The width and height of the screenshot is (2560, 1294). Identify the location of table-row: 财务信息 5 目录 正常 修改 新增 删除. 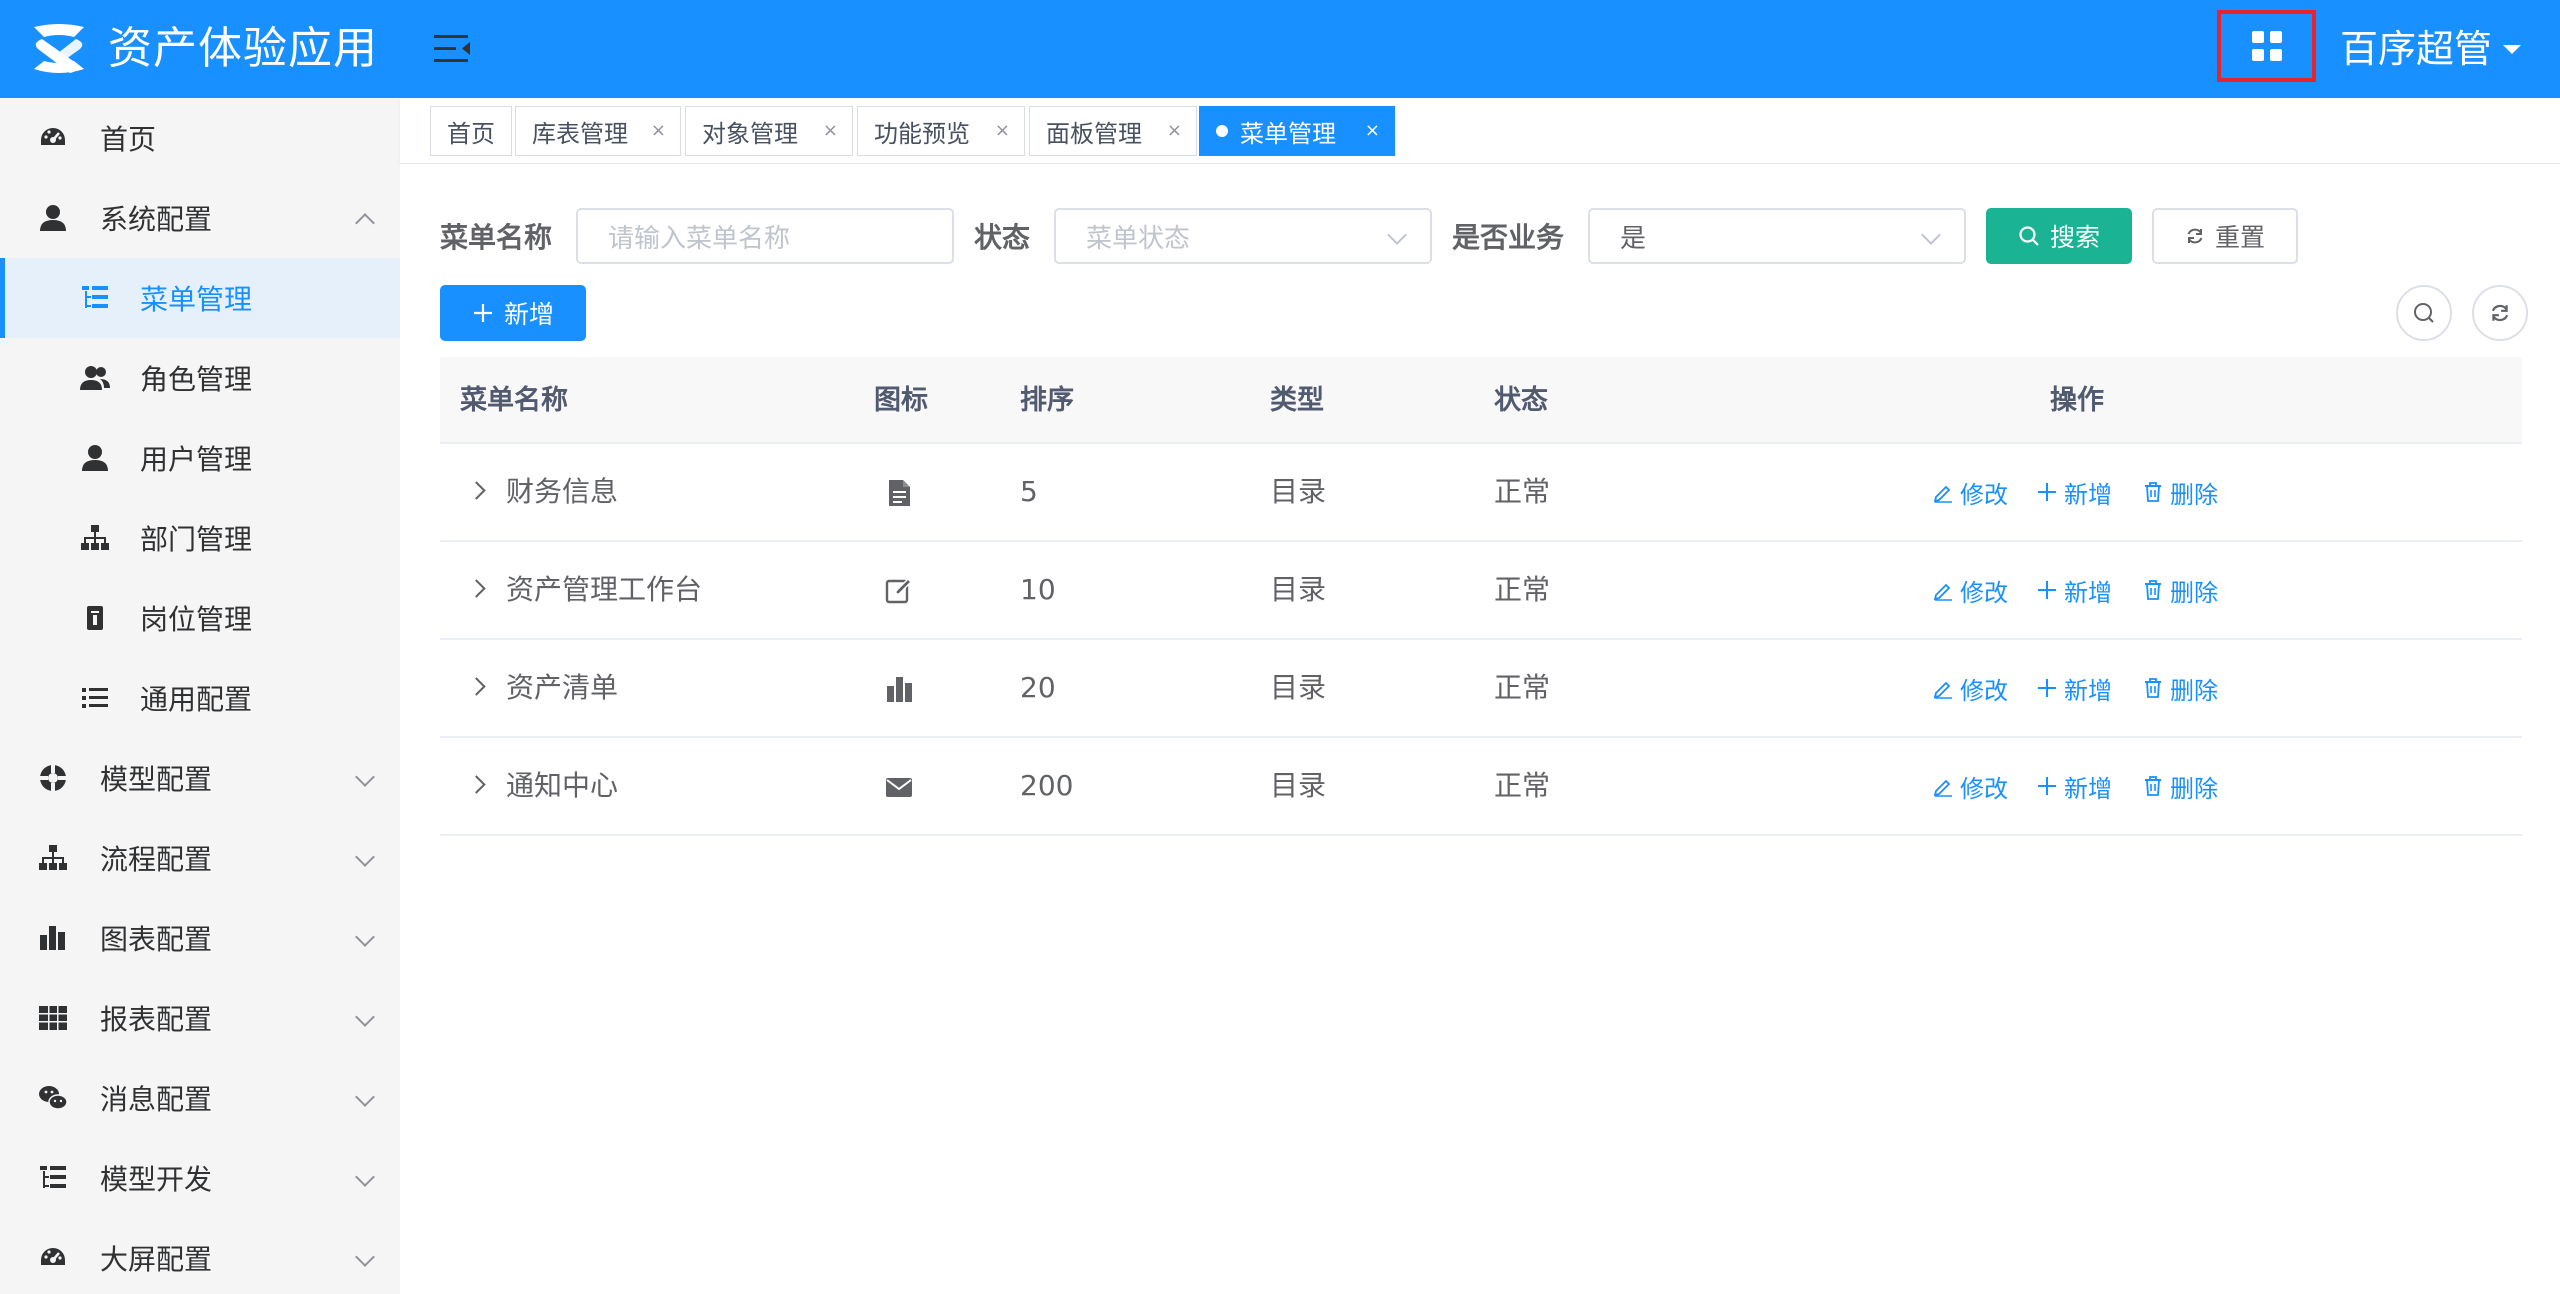
(1481, 493).